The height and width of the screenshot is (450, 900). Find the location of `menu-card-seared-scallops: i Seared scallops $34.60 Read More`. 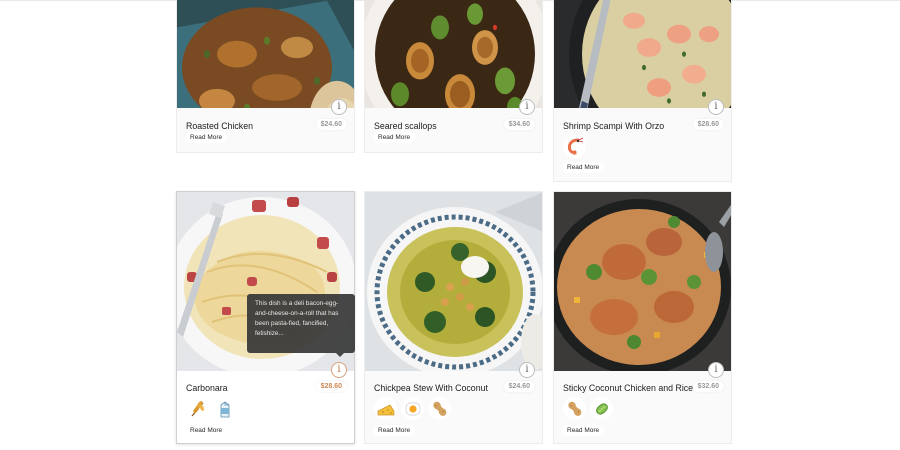

menu-card-seared-scallops: i Seared scallops $34.60 Read More is located at coordinates (453, 76).